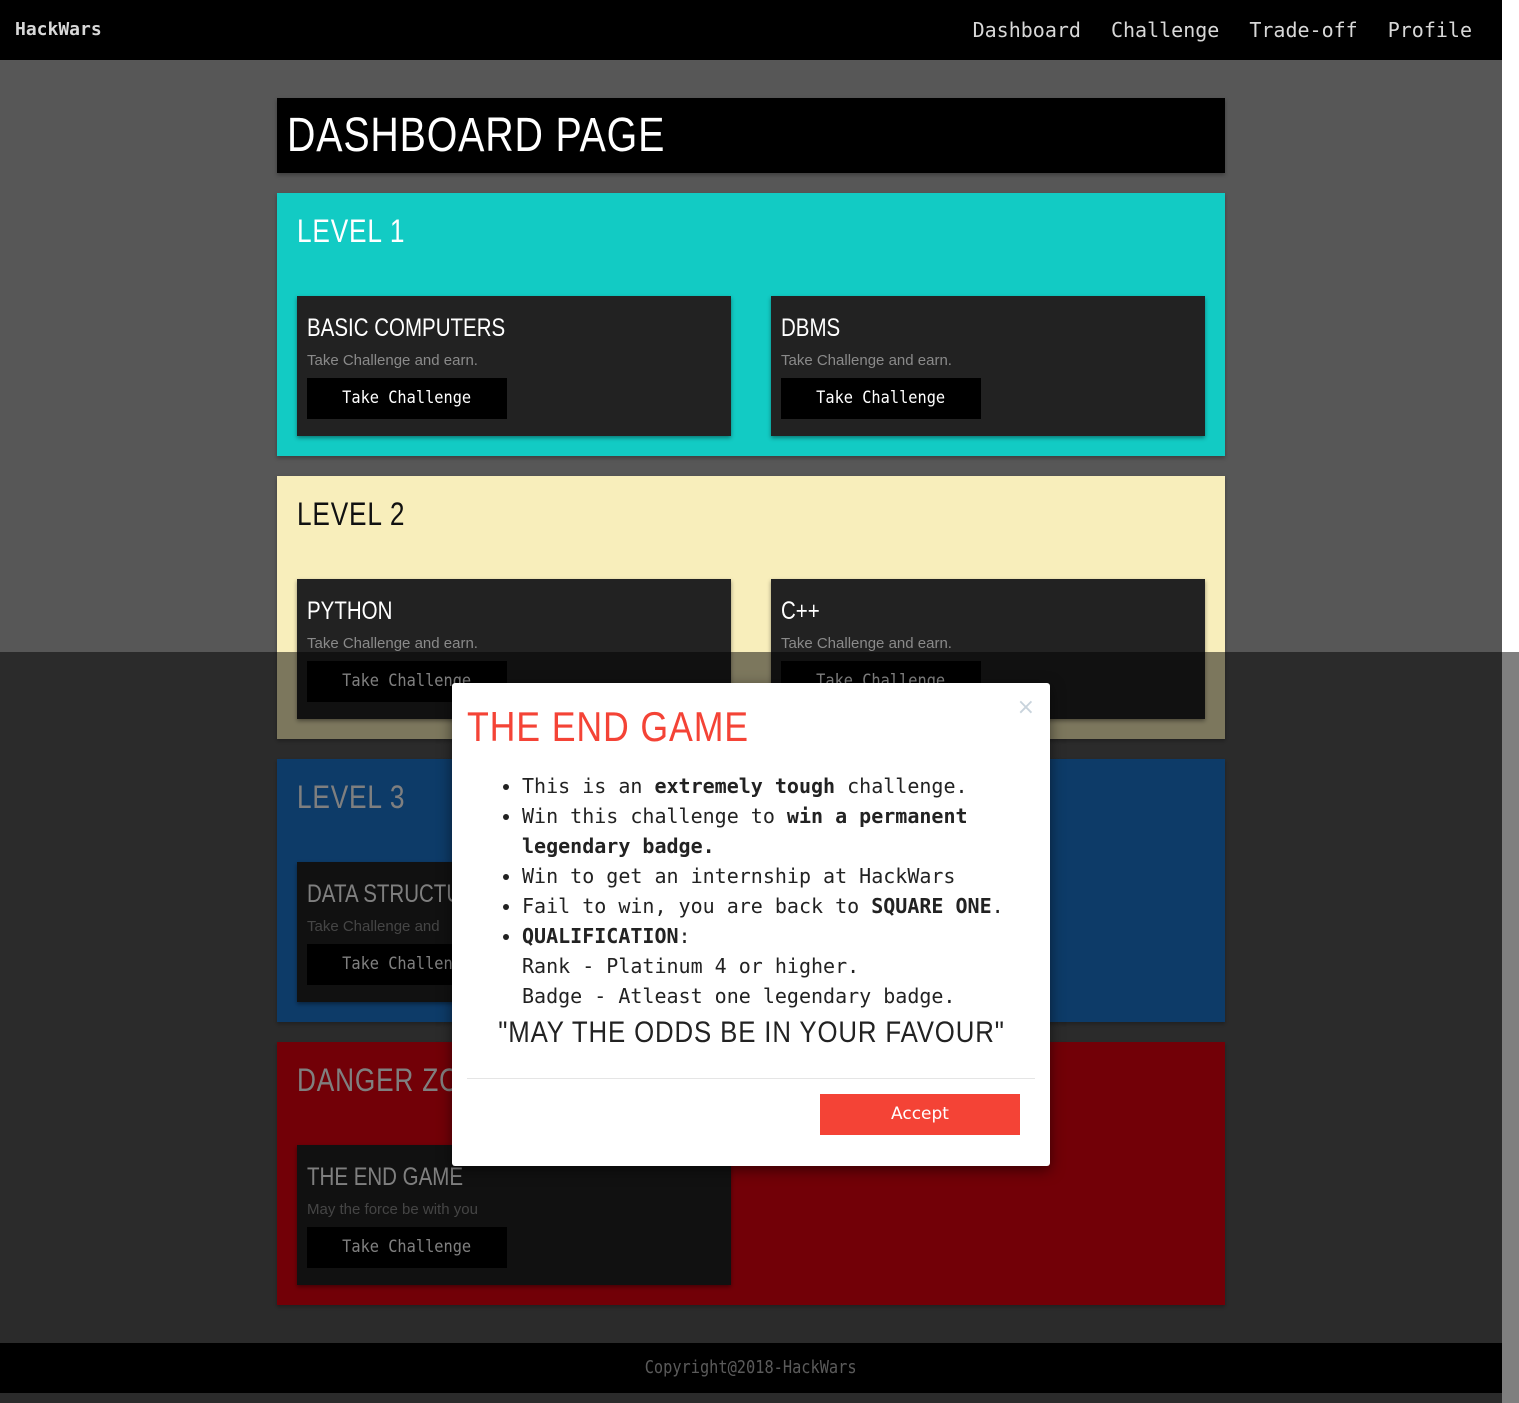 This screenshot has width=1519, height=1403. Describe the element at coordinates (58, 29) in the screenshot. I see `brand-logo: HackWars` at that location.